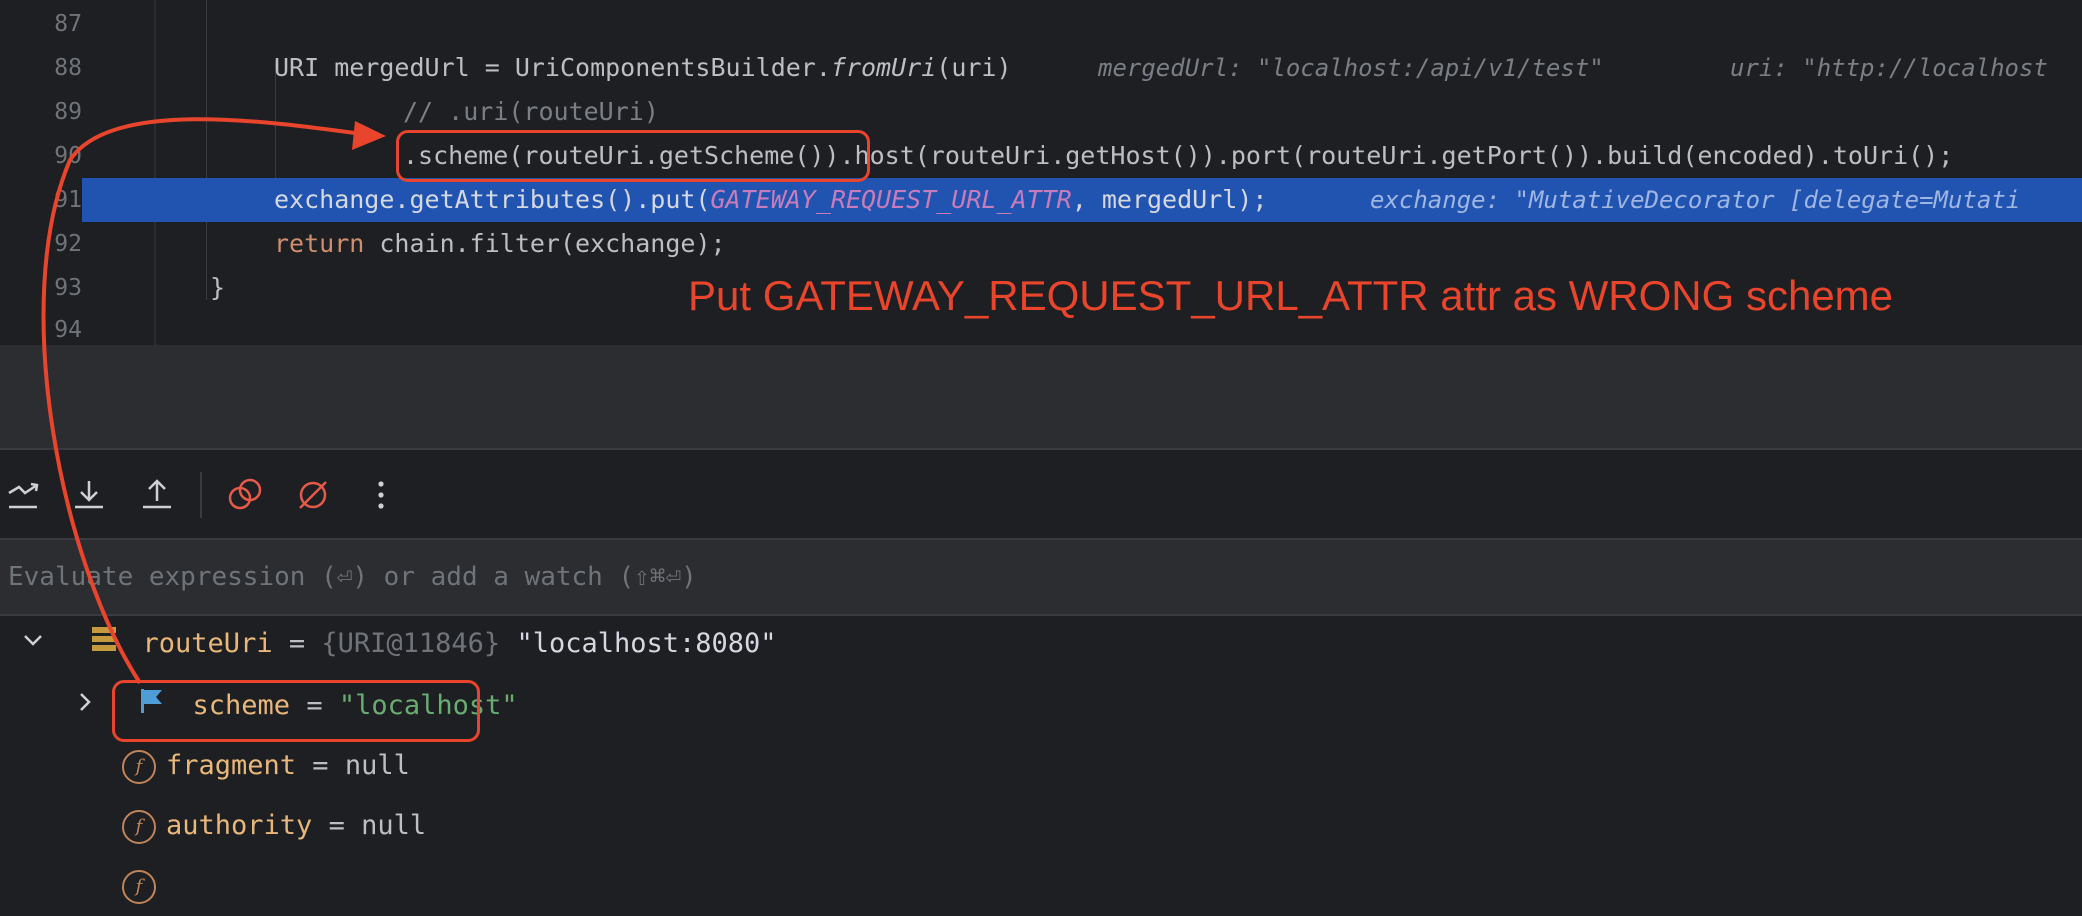 This screenshot has height=916, width=2082. Describe the element at coordinates (68, 112) in the screenshot. I see `line-number: 89` at that location.